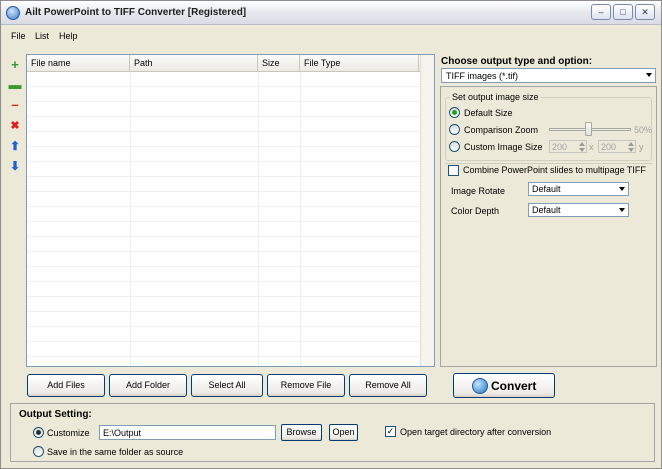  I want to click on height-value: 200, so click(609, 147).